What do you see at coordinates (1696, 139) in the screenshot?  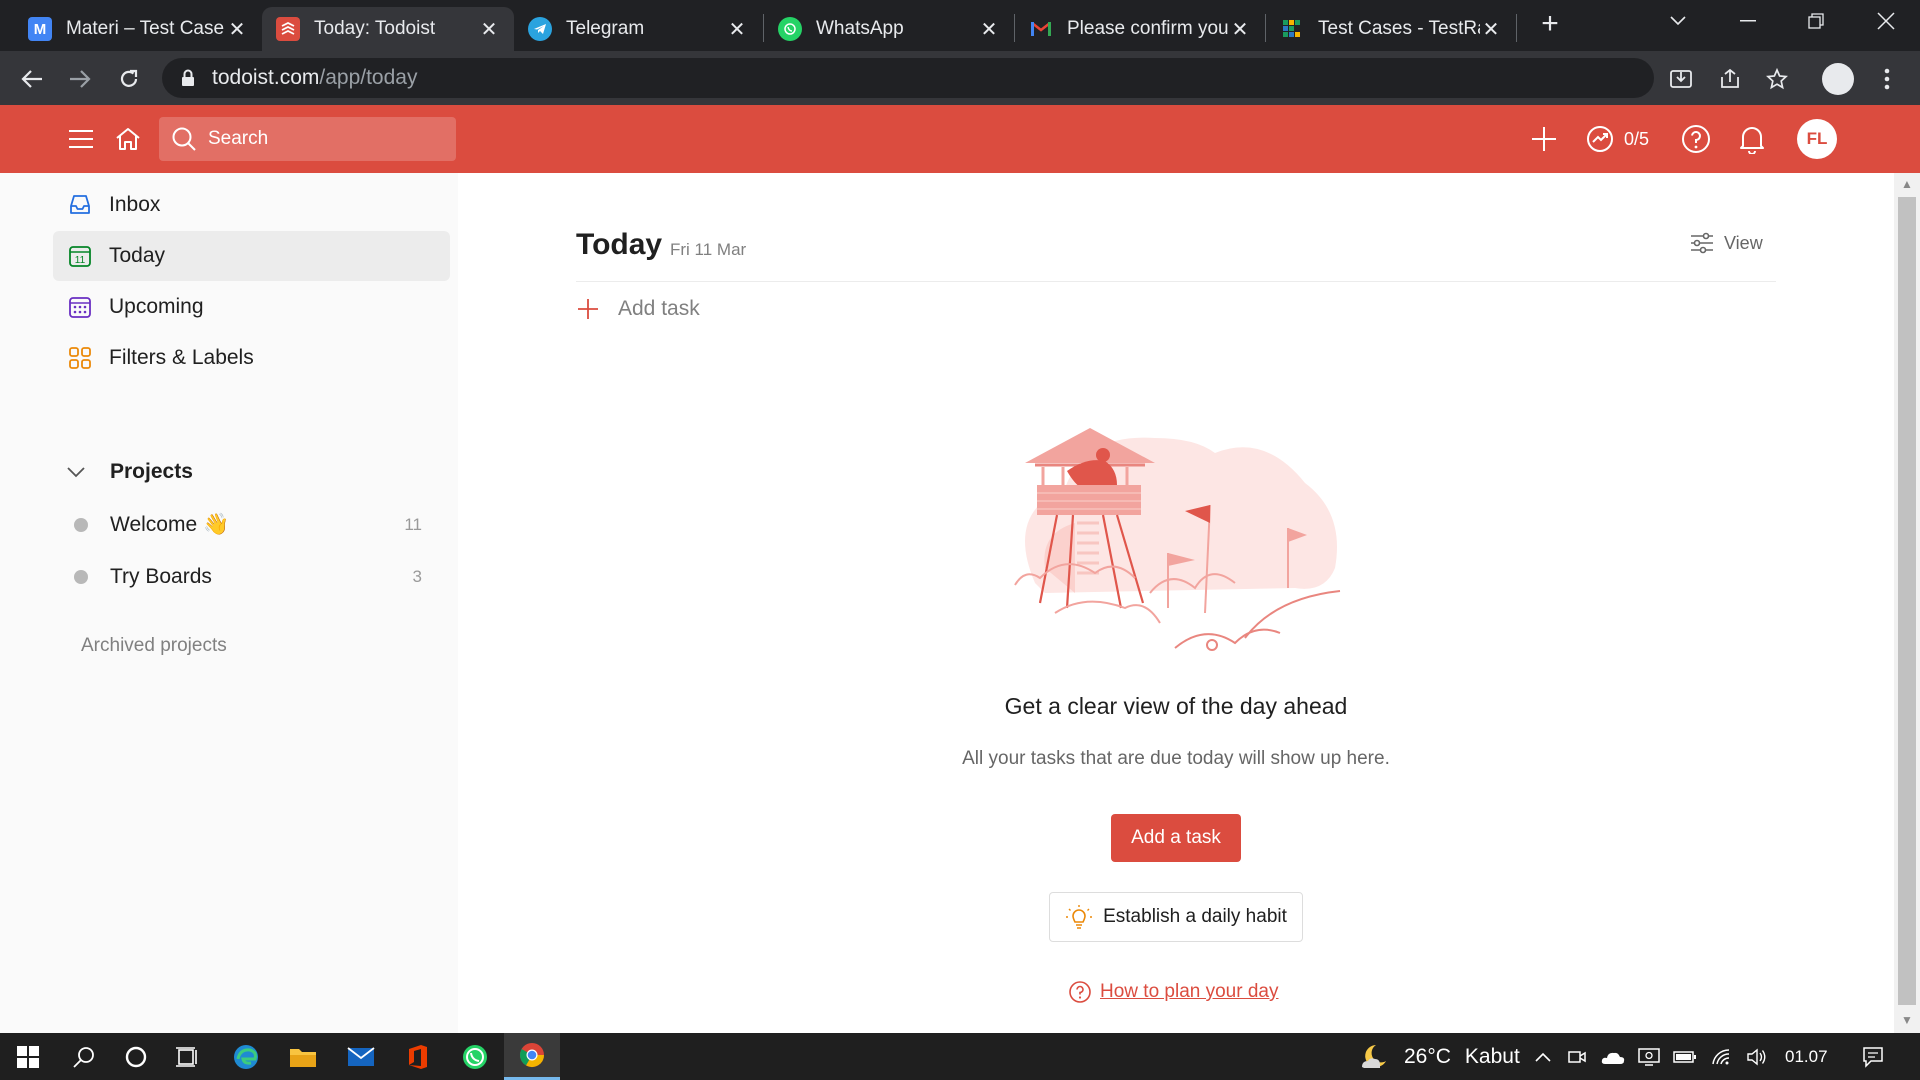 I see `help-icon` at bounding box center [1696, 139].